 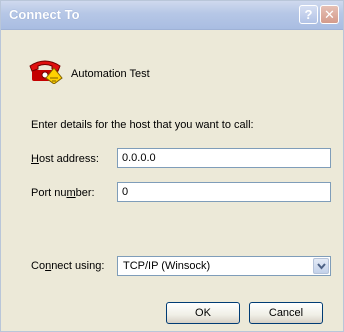 I want to click on dropdown-button, so click(x=321, y=266).